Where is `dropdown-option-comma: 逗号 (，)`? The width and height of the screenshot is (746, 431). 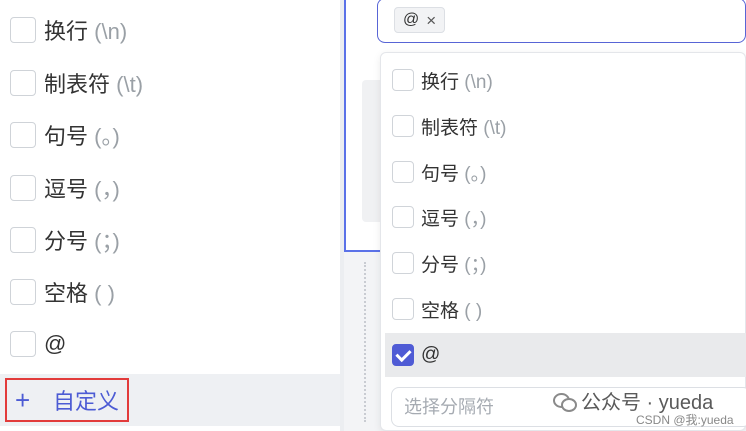 dropdown-option-comma: 逗号 (，) is located at coordinates (565, 217).